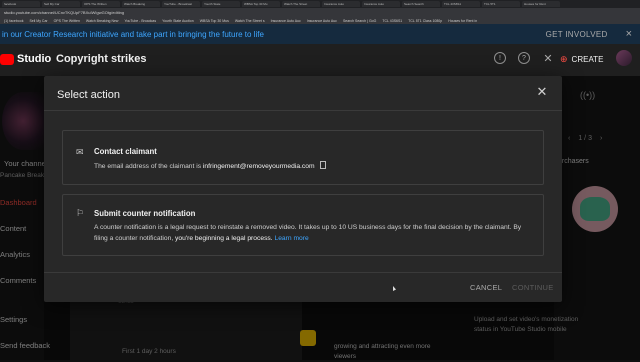 The image size is (640, 362). Describe the element at coordinates (533, 287) in the screenshot. I see `continue-button: CONTINUE` at that location.